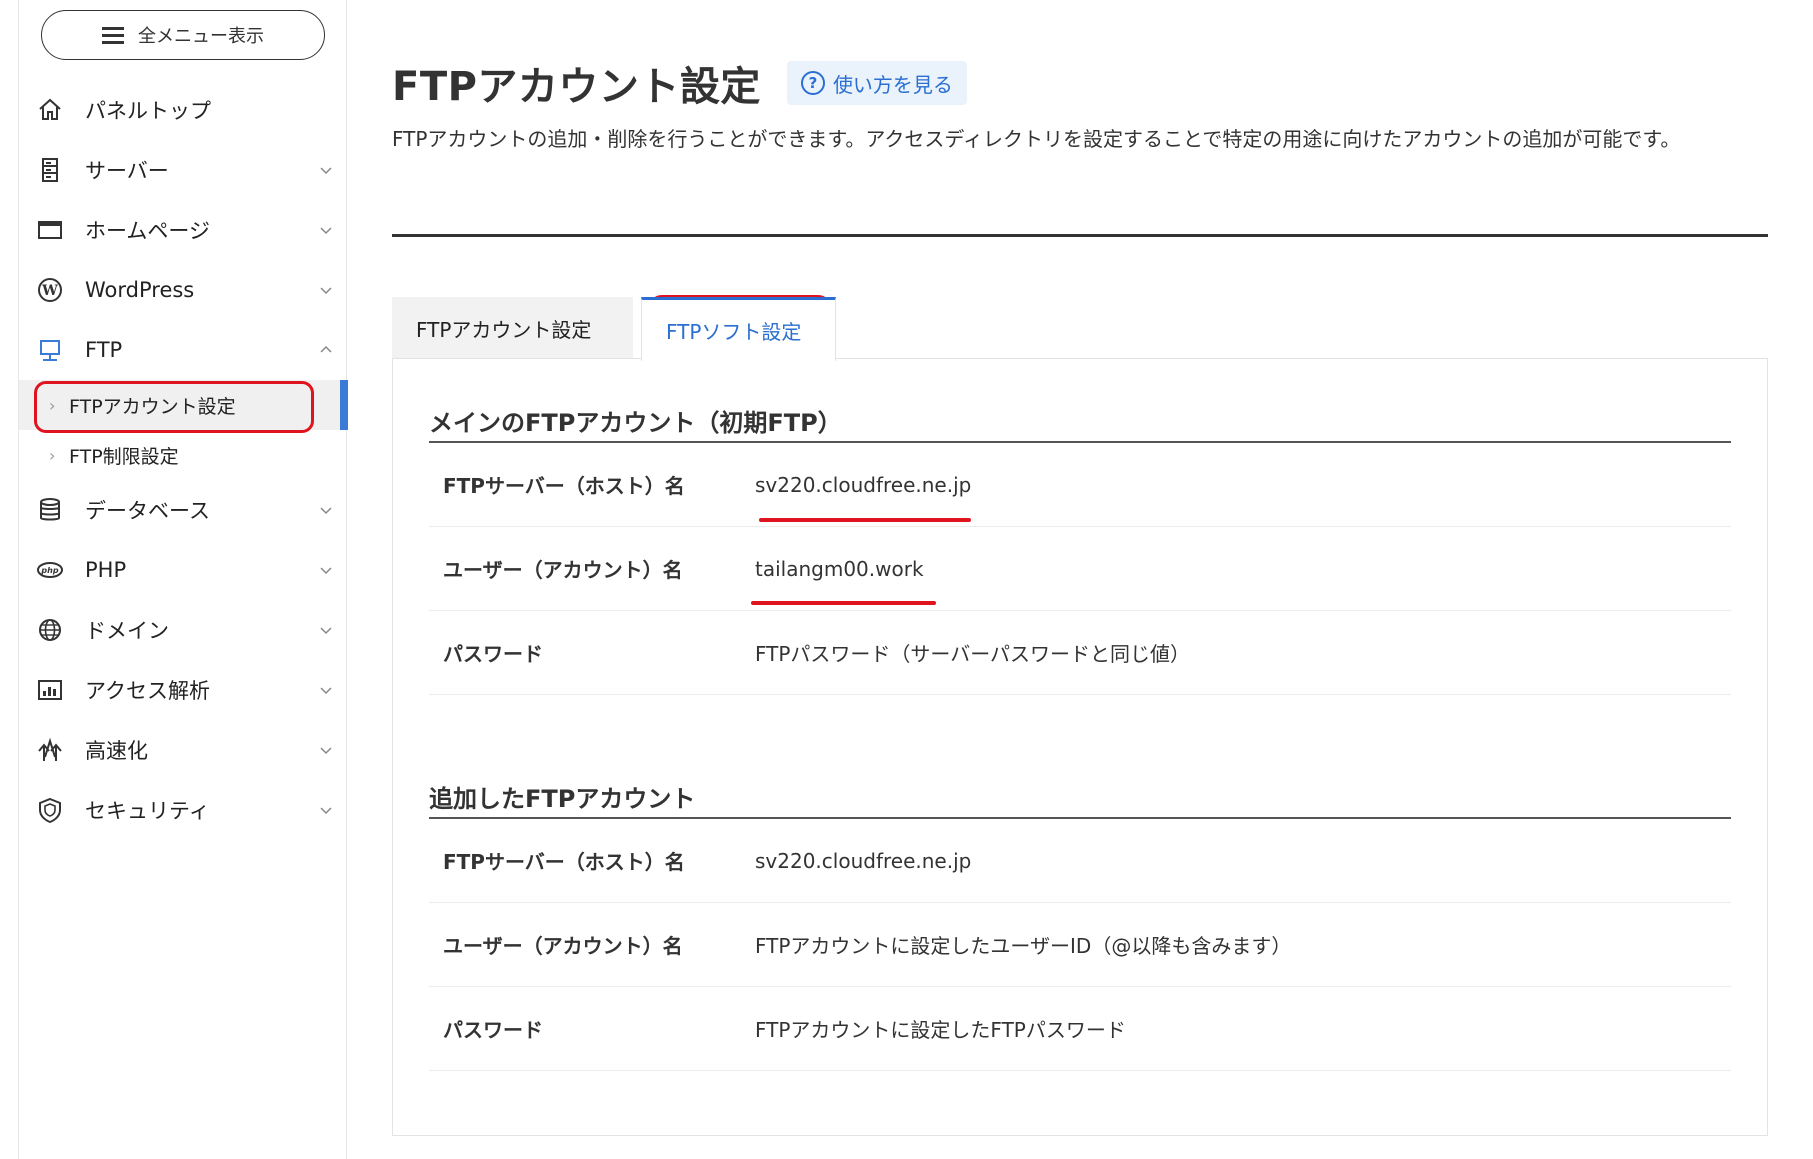 This screenshot has width=1813, height=1159. I want to click on tab-bar: FTPアカウント設定 FTPソフト設定, so click(614, 329).